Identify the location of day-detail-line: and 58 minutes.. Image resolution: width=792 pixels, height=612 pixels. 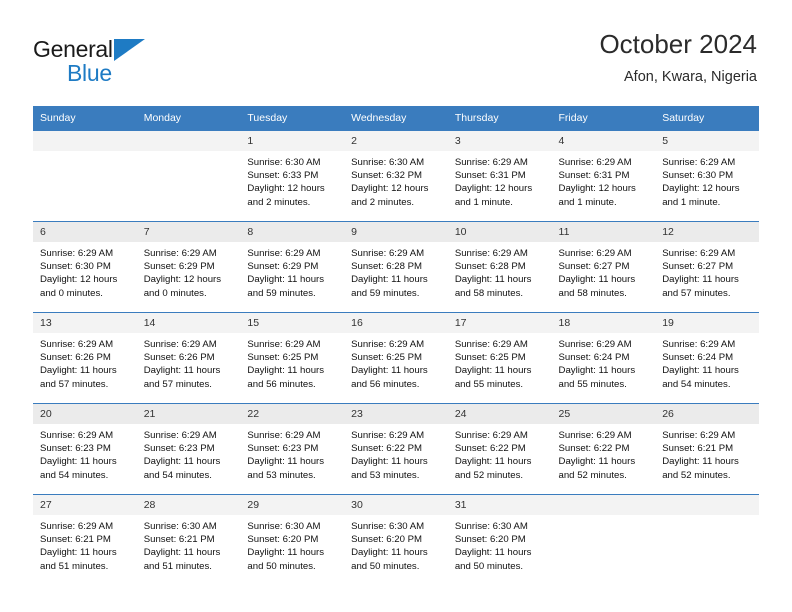
(489, 293).